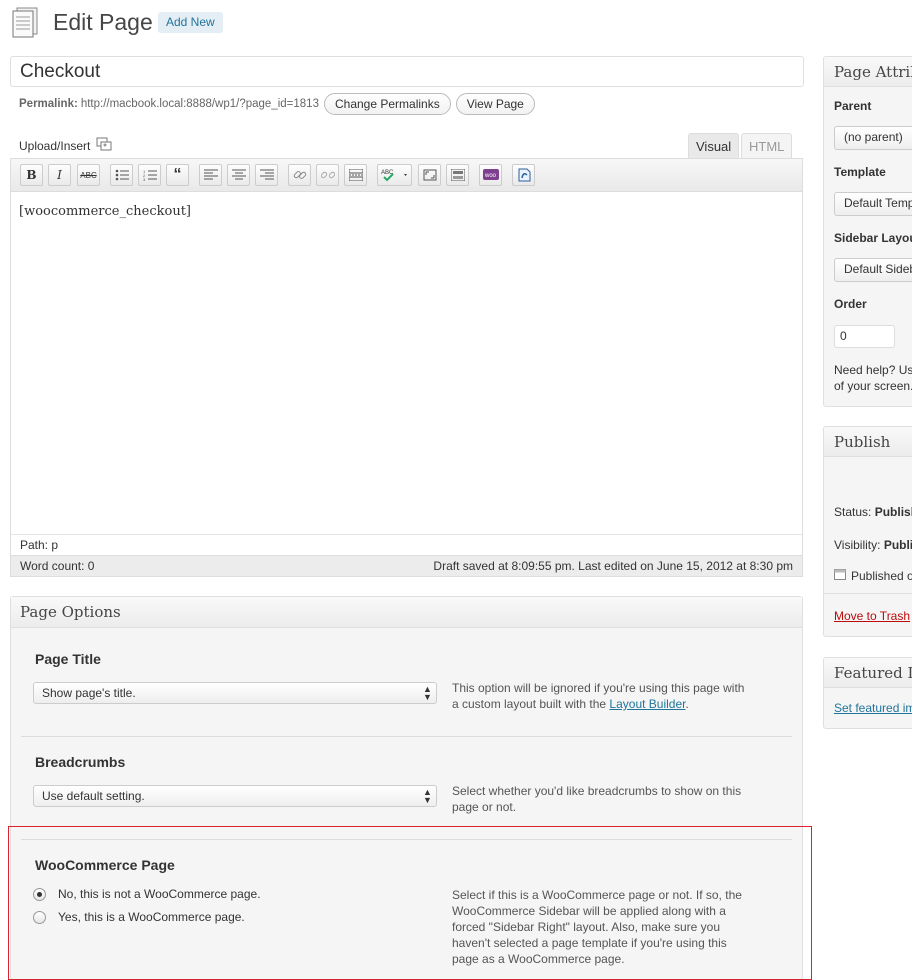 This screenshot has width=912, height=980. I want to click on insert-link-icon, so click(299, 175).